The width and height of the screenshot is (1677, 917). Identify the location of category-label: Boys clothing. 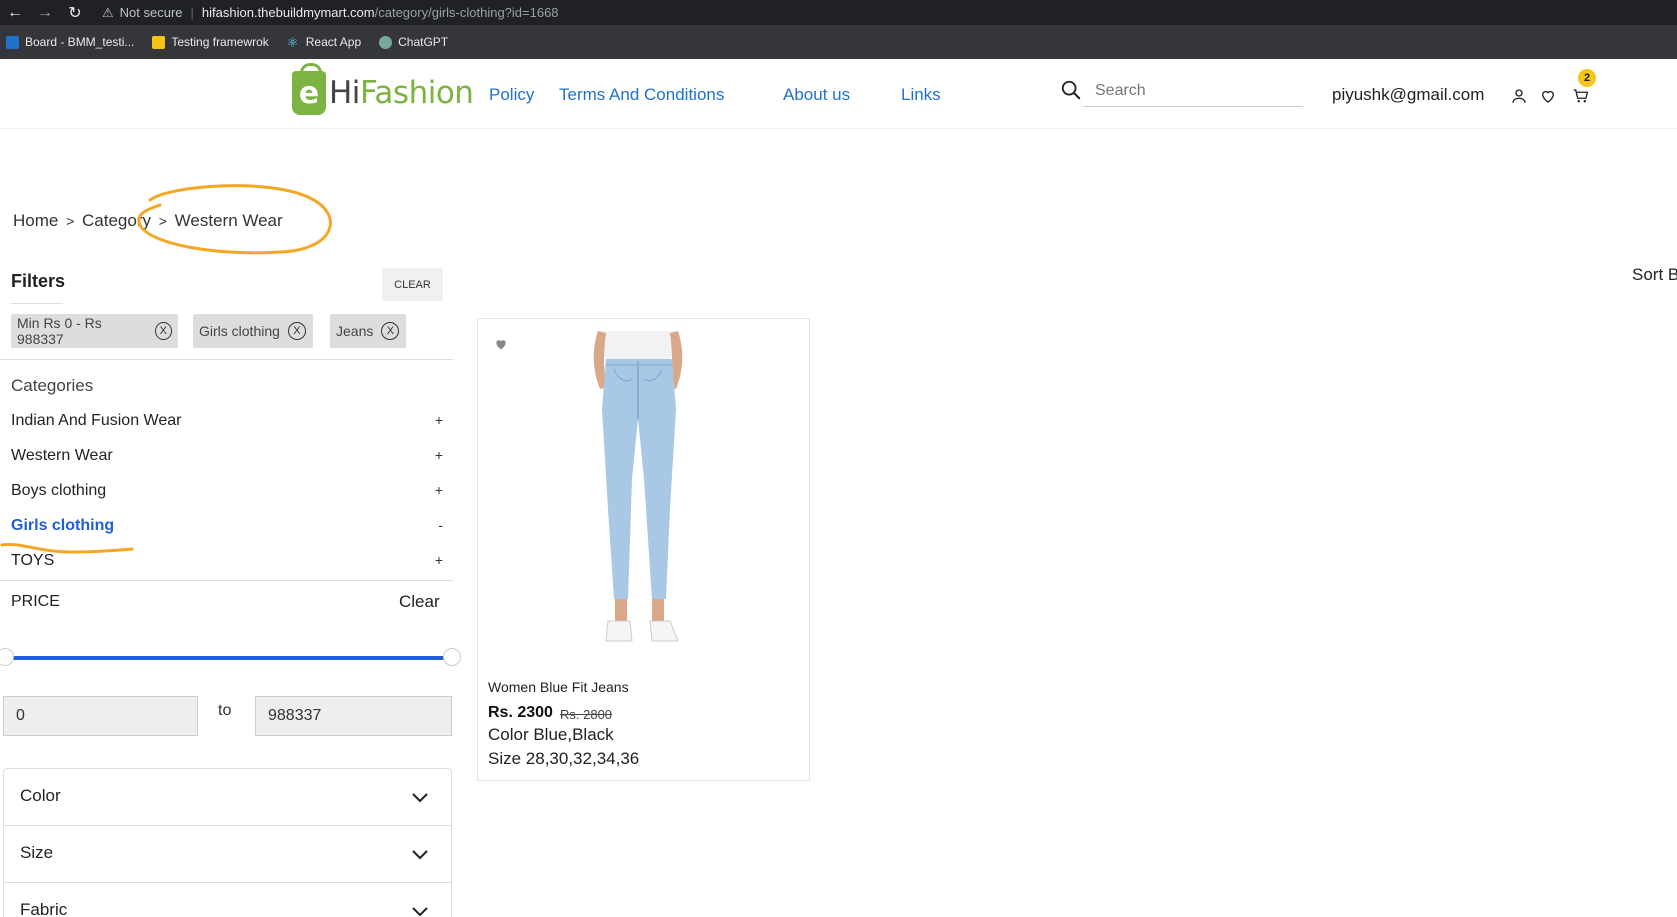
(59, 490).